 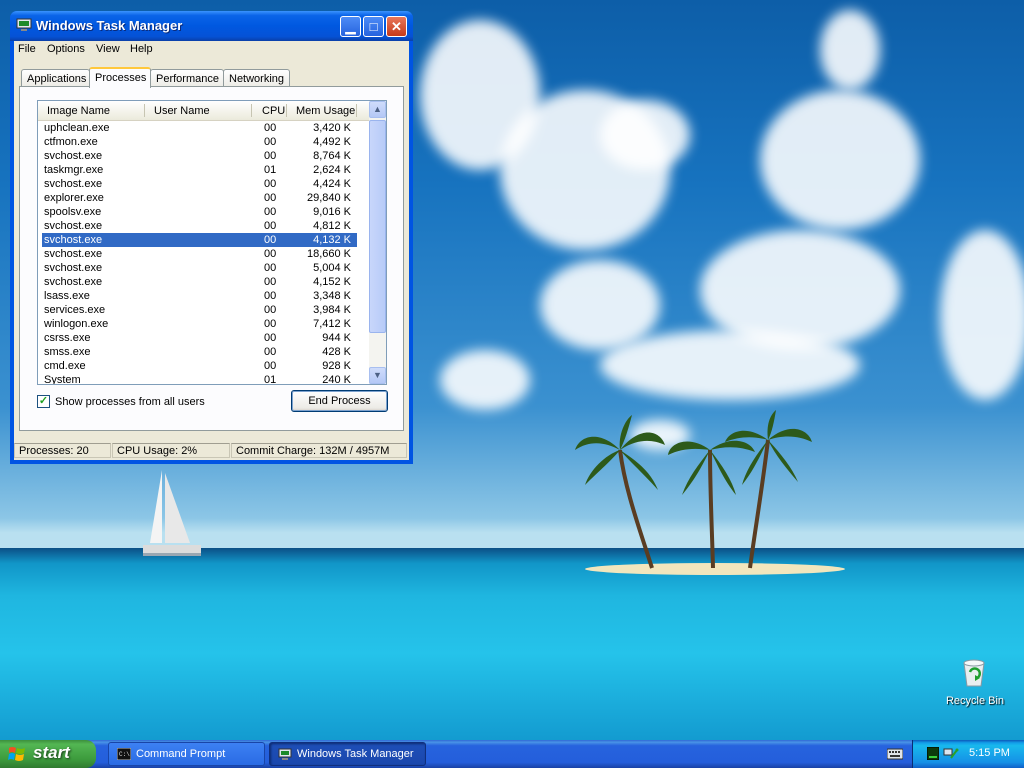 What do you see at coordinates (989, 753) in the screenshot?
I see `clock: 5:15 PM` at bounding box center [989, 753].